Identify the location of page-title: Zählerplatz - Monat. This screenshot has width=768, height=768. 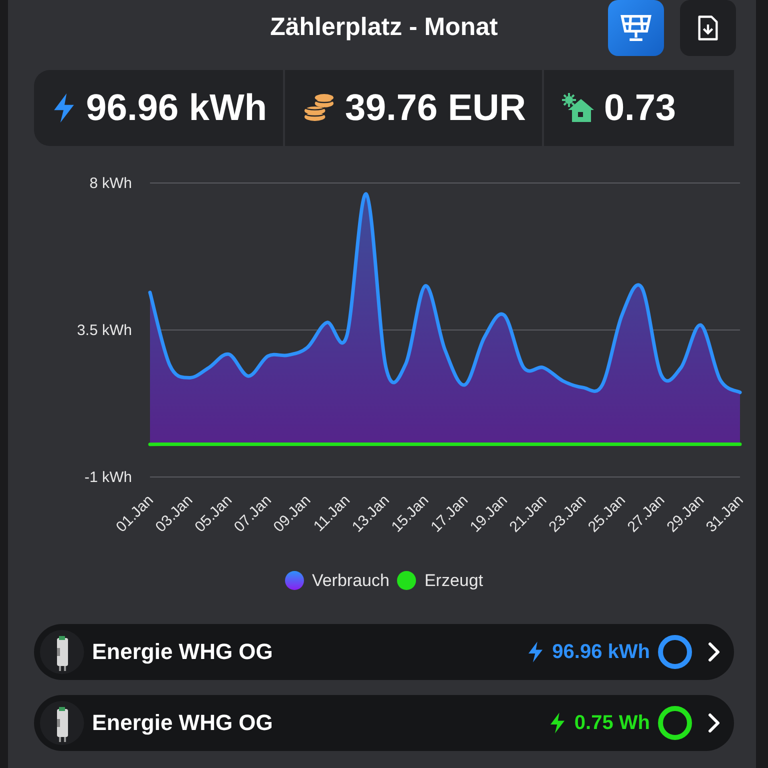
(384, 28).